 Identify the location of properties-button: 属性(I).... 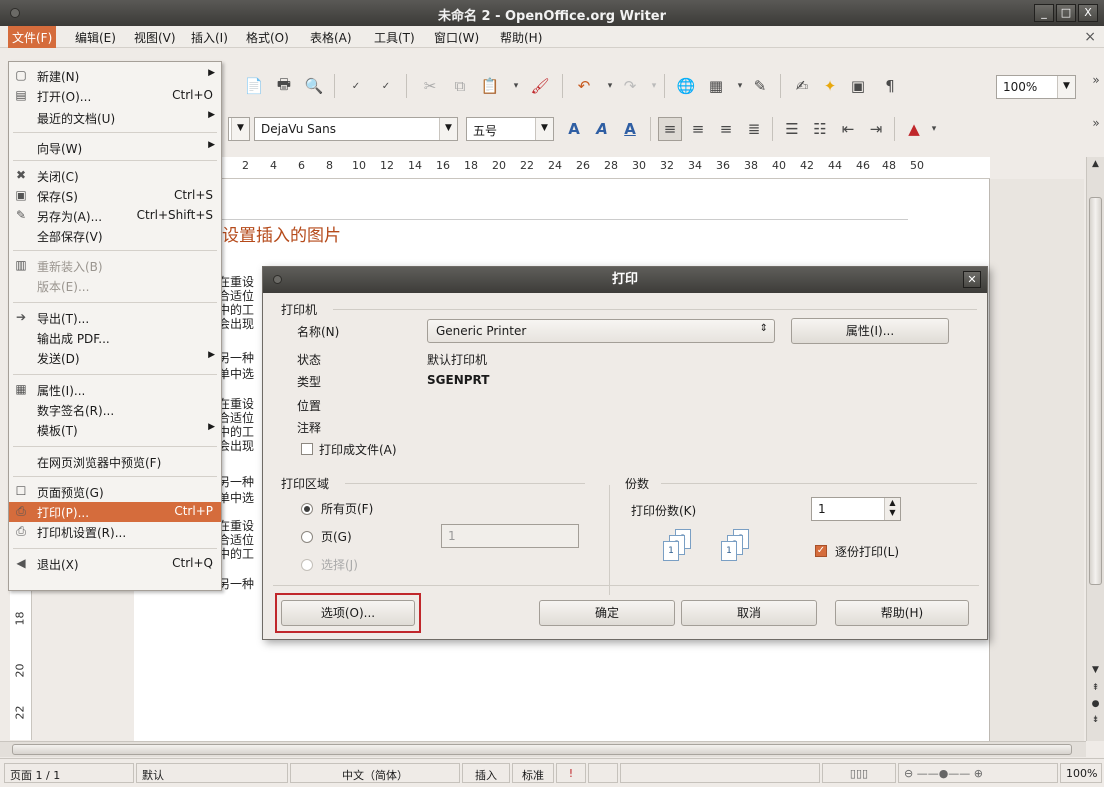
(870, 331).